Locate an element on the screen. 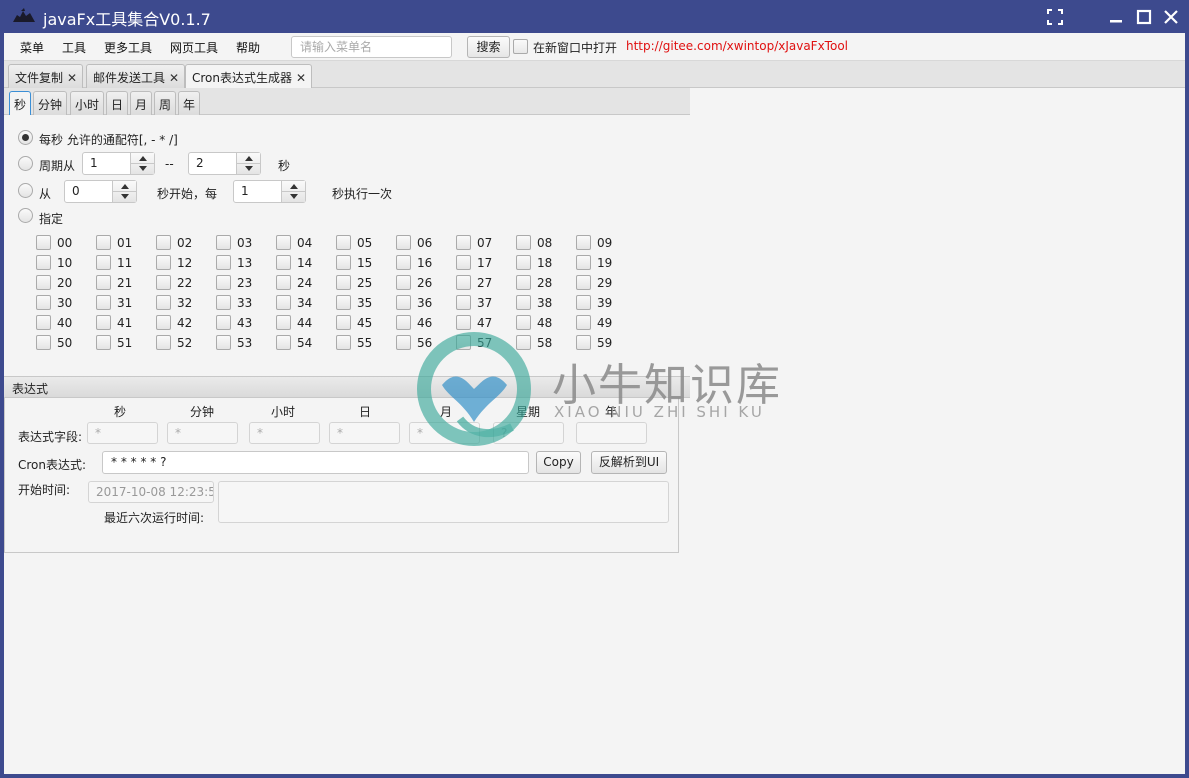  subtab-minute: 分钟 is located at coordinates (50, 103).